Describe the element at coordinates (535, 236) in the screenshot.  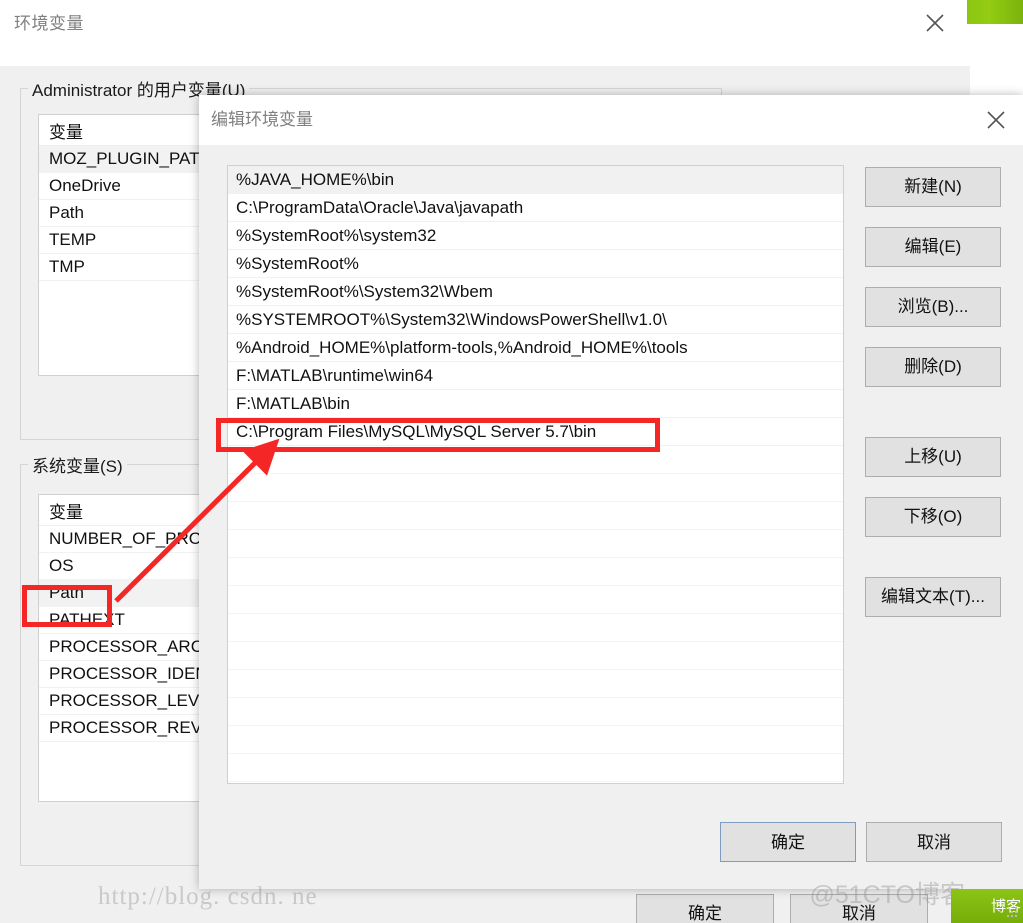
I see `path-entry-row: %SystemRoot%\system32` at that location.